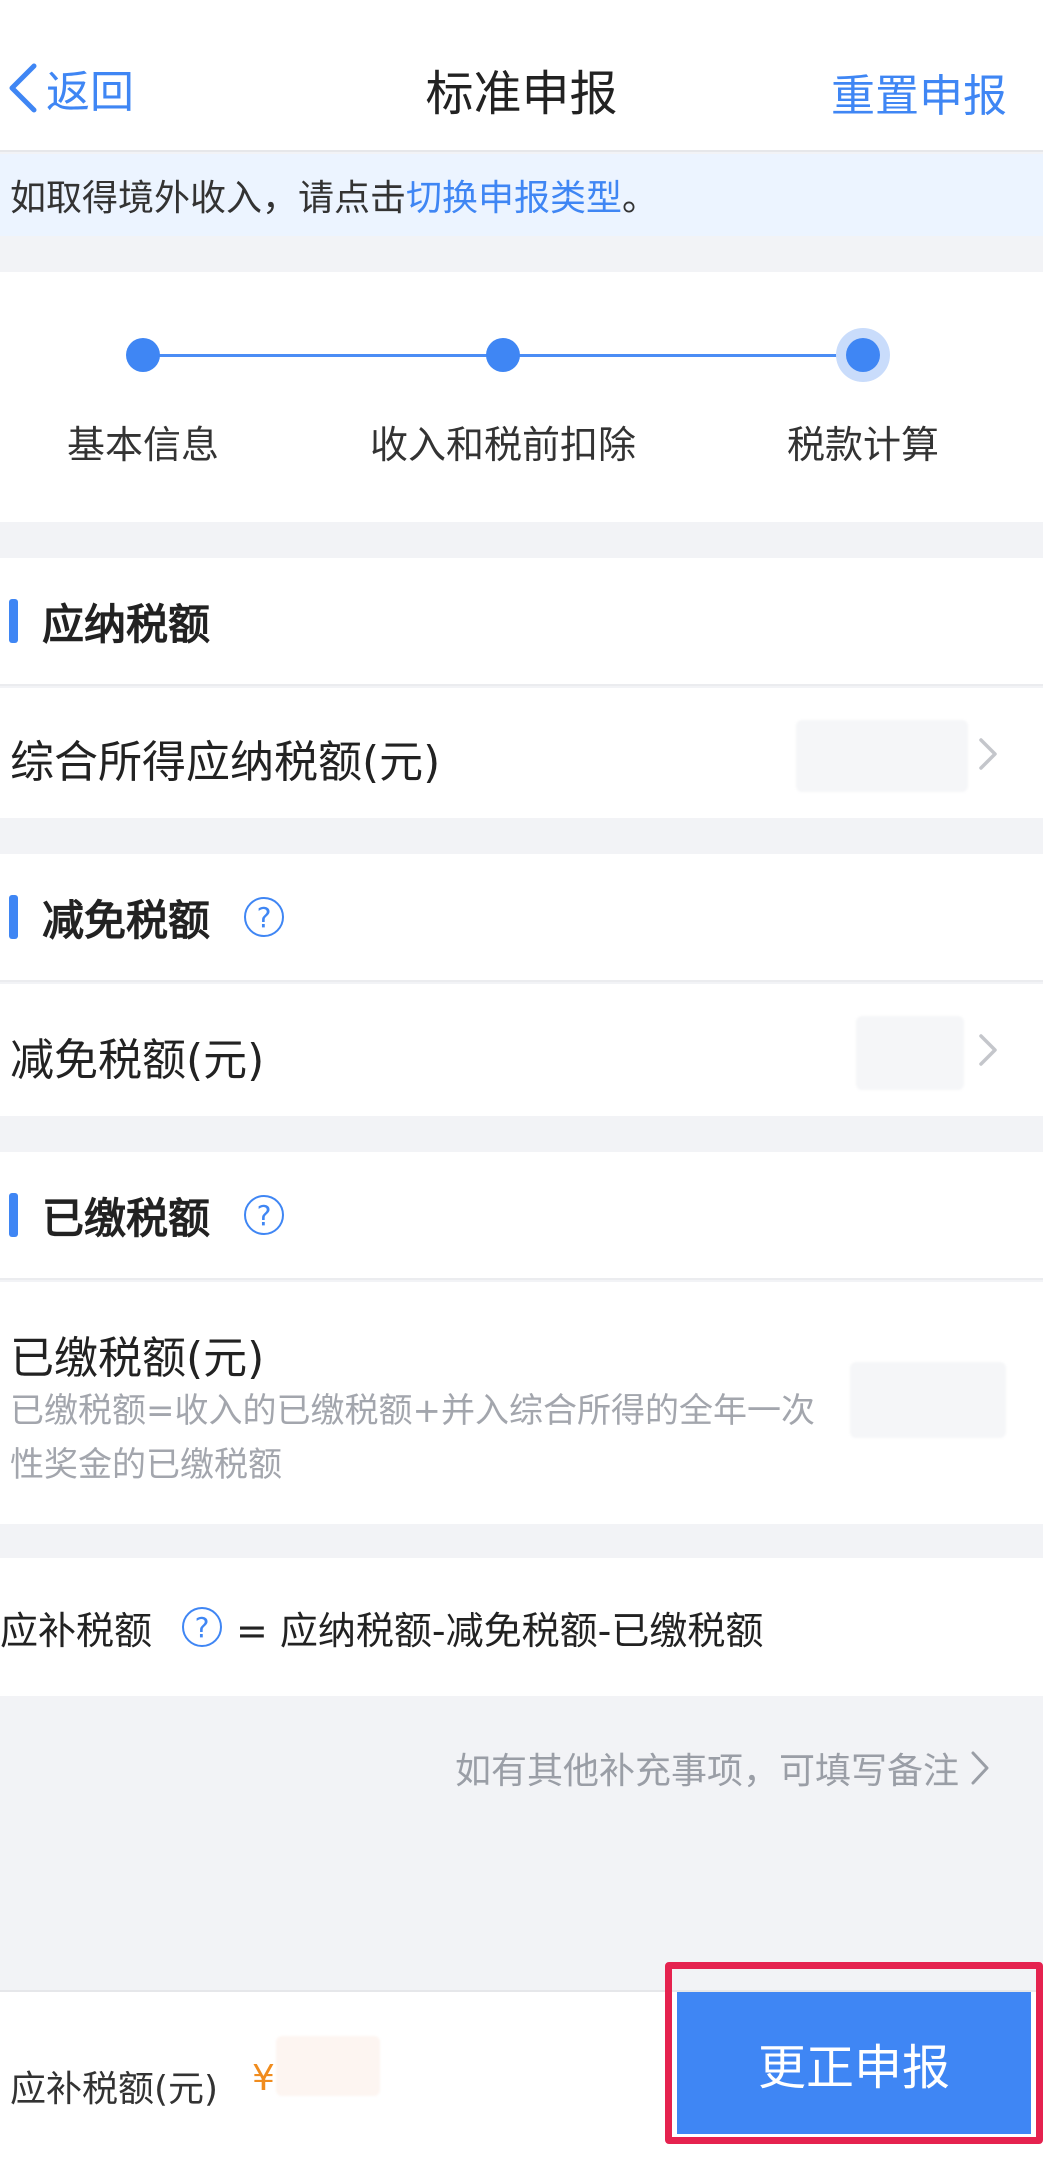  What do you see at coordinates (706, 1771) in the screenshot?
I see `remark-text: 如有其他补充事项，可填写备注` at bounding box center [706, 1771].